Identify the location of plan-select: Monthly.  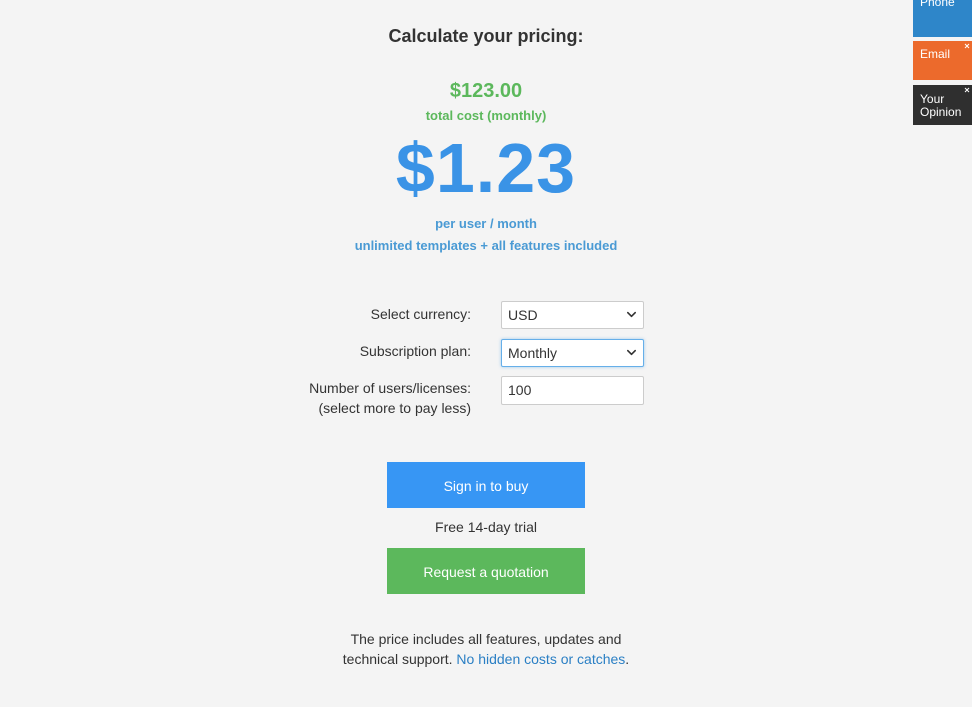
(572, 353).